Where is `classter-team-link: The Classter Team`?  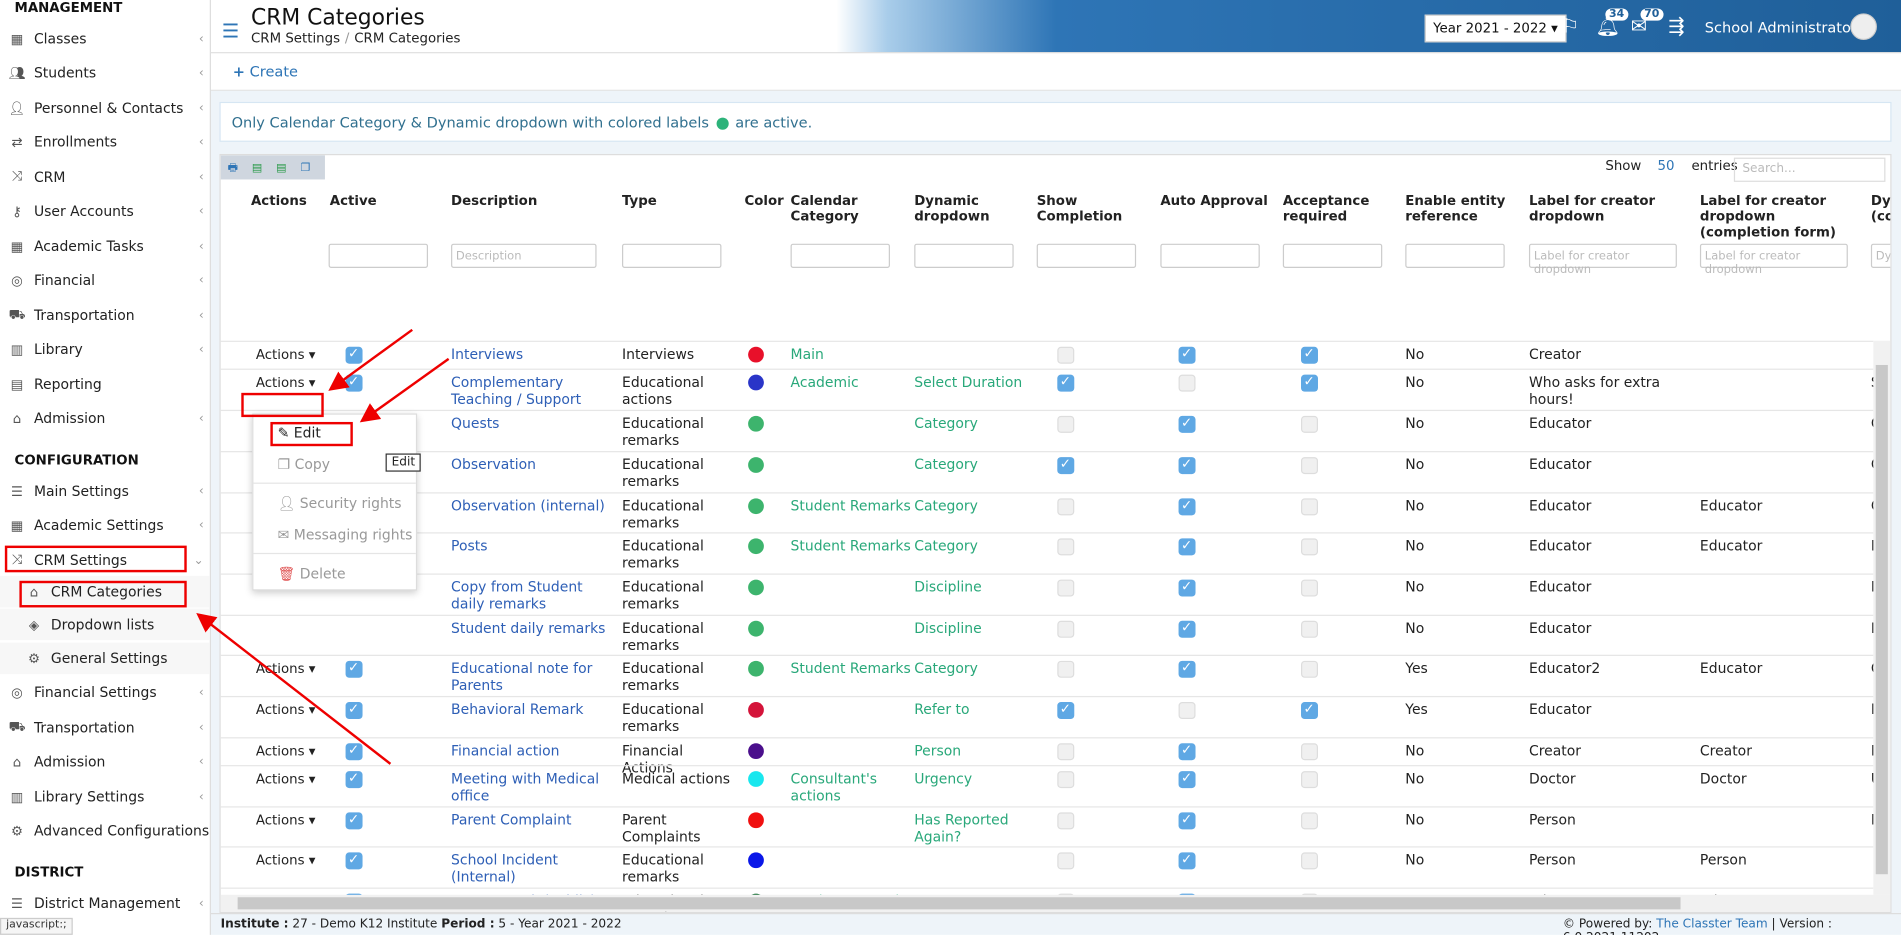
classter-team-link: The Classter Team is located at coordinates (1711, 924).